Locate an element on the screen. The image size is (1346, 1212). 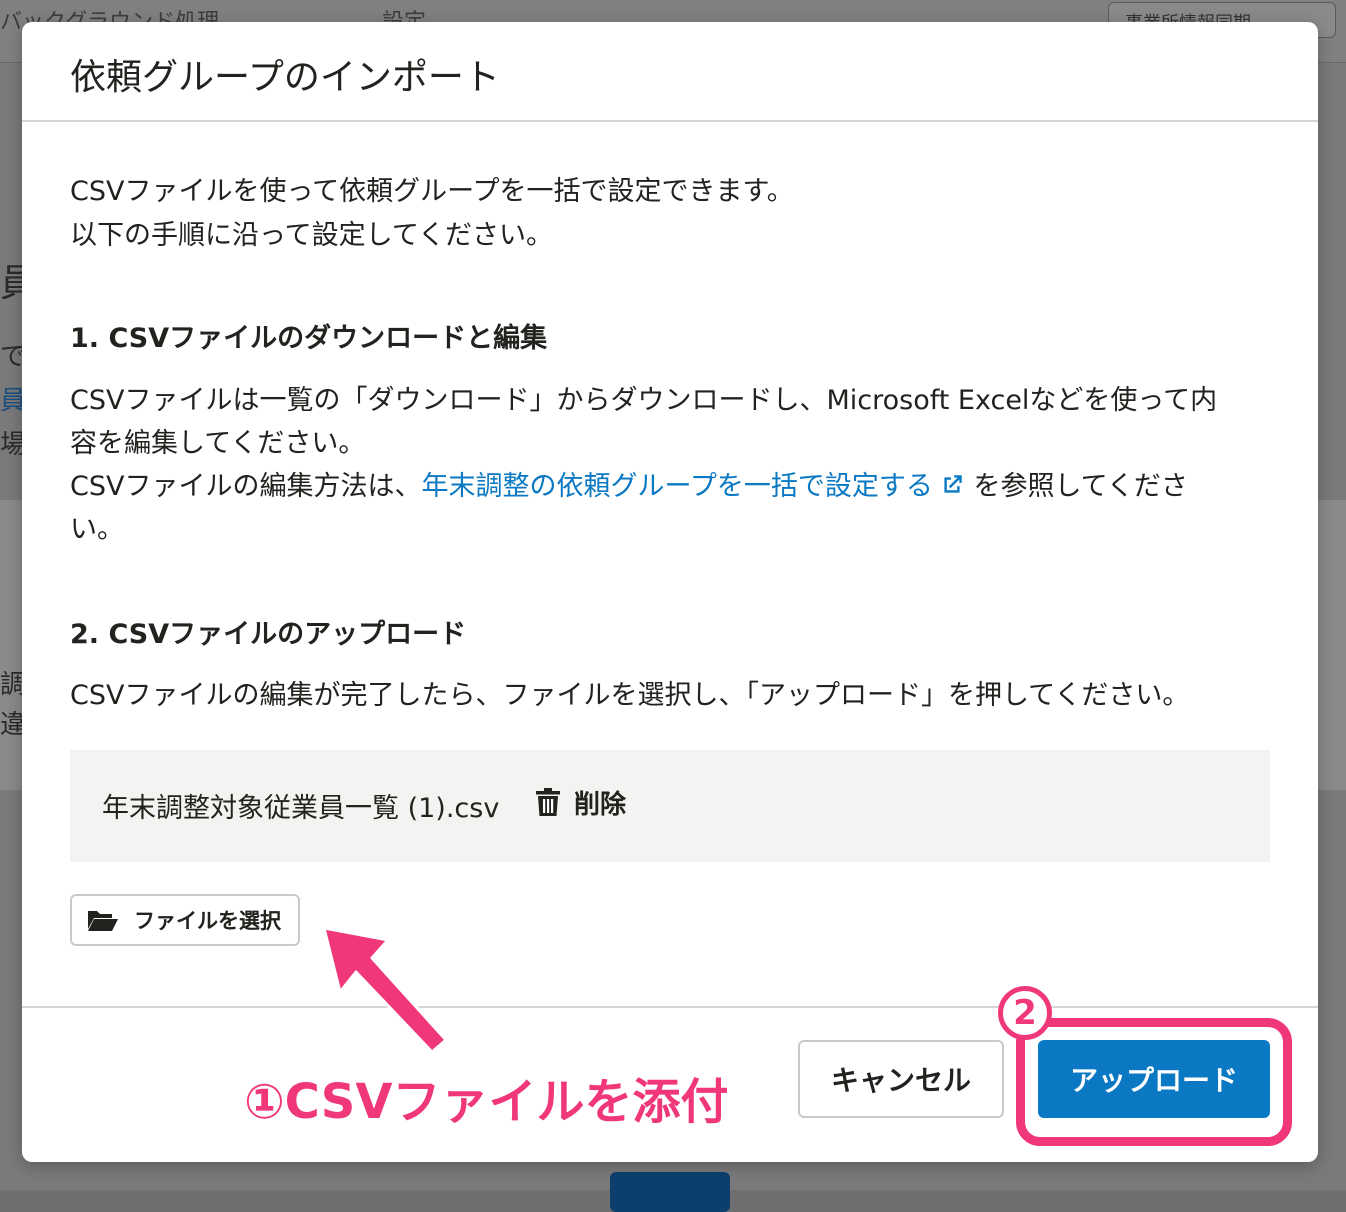
annotation-arrow is located at coordinates (385, 990).